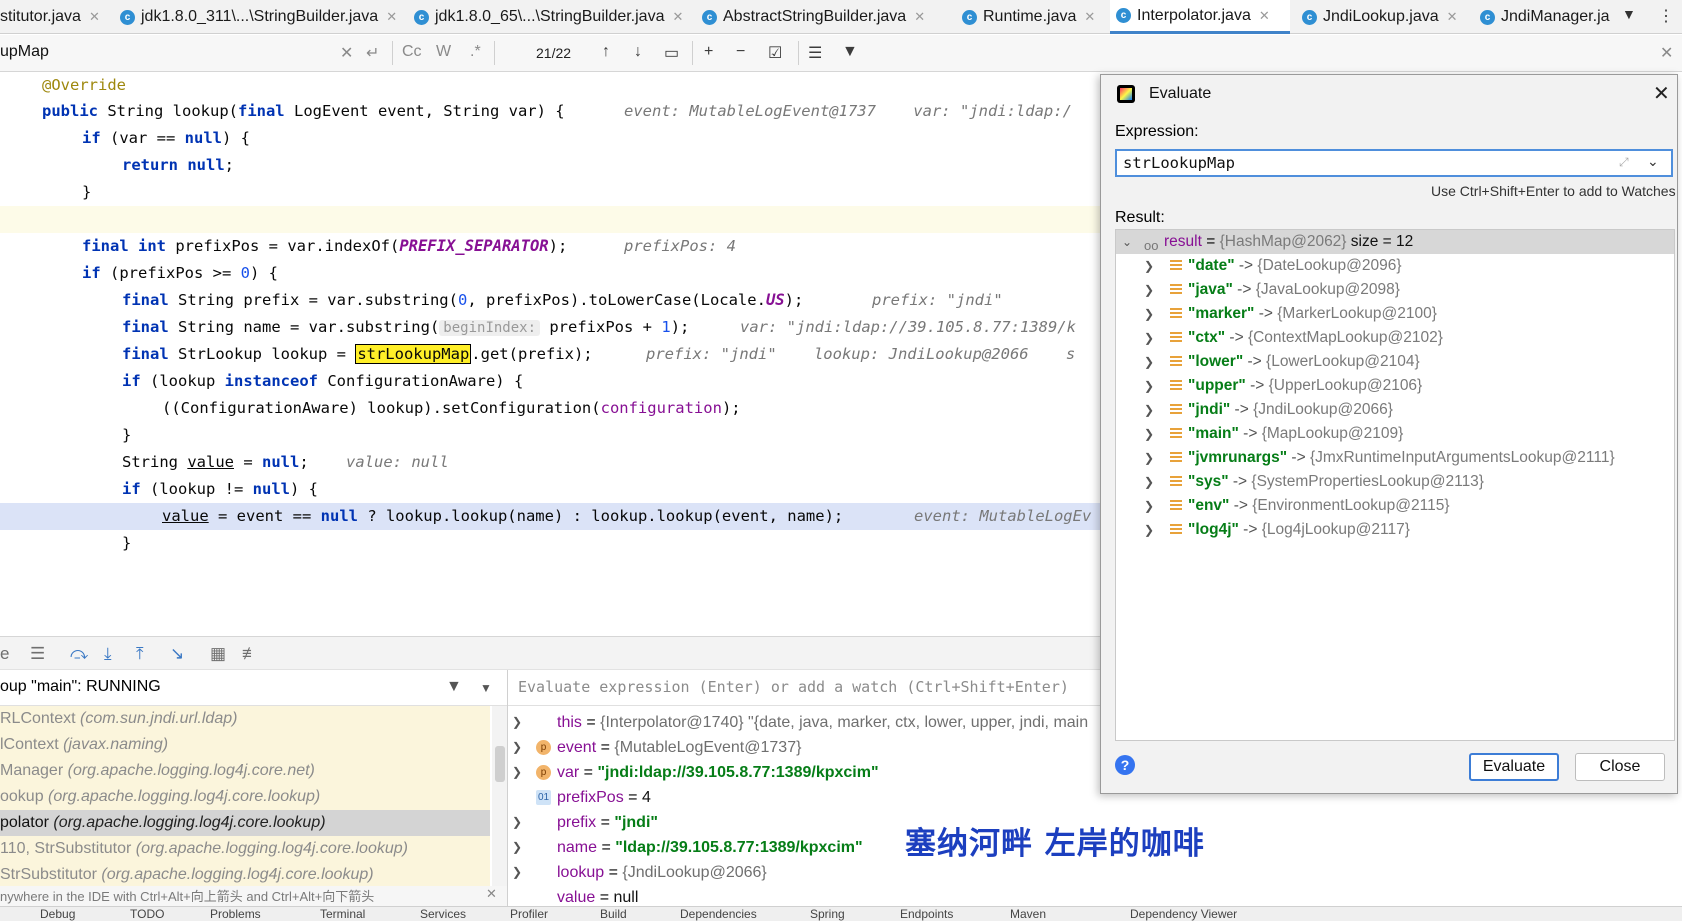 The image size is (1682, 921). Describe the element at coordinates (1395, 482) in the screenshot. I see `tree-row-entry: ❯ "sys" -> {SystemPropertiesLookup@2113}` at that location.